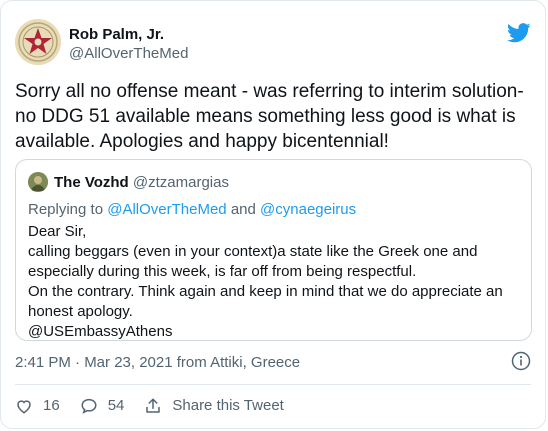 Image resolution: width=548 pixels, height=431 pixels. I want to click on twitter-bird-icon, so click(519, 33).